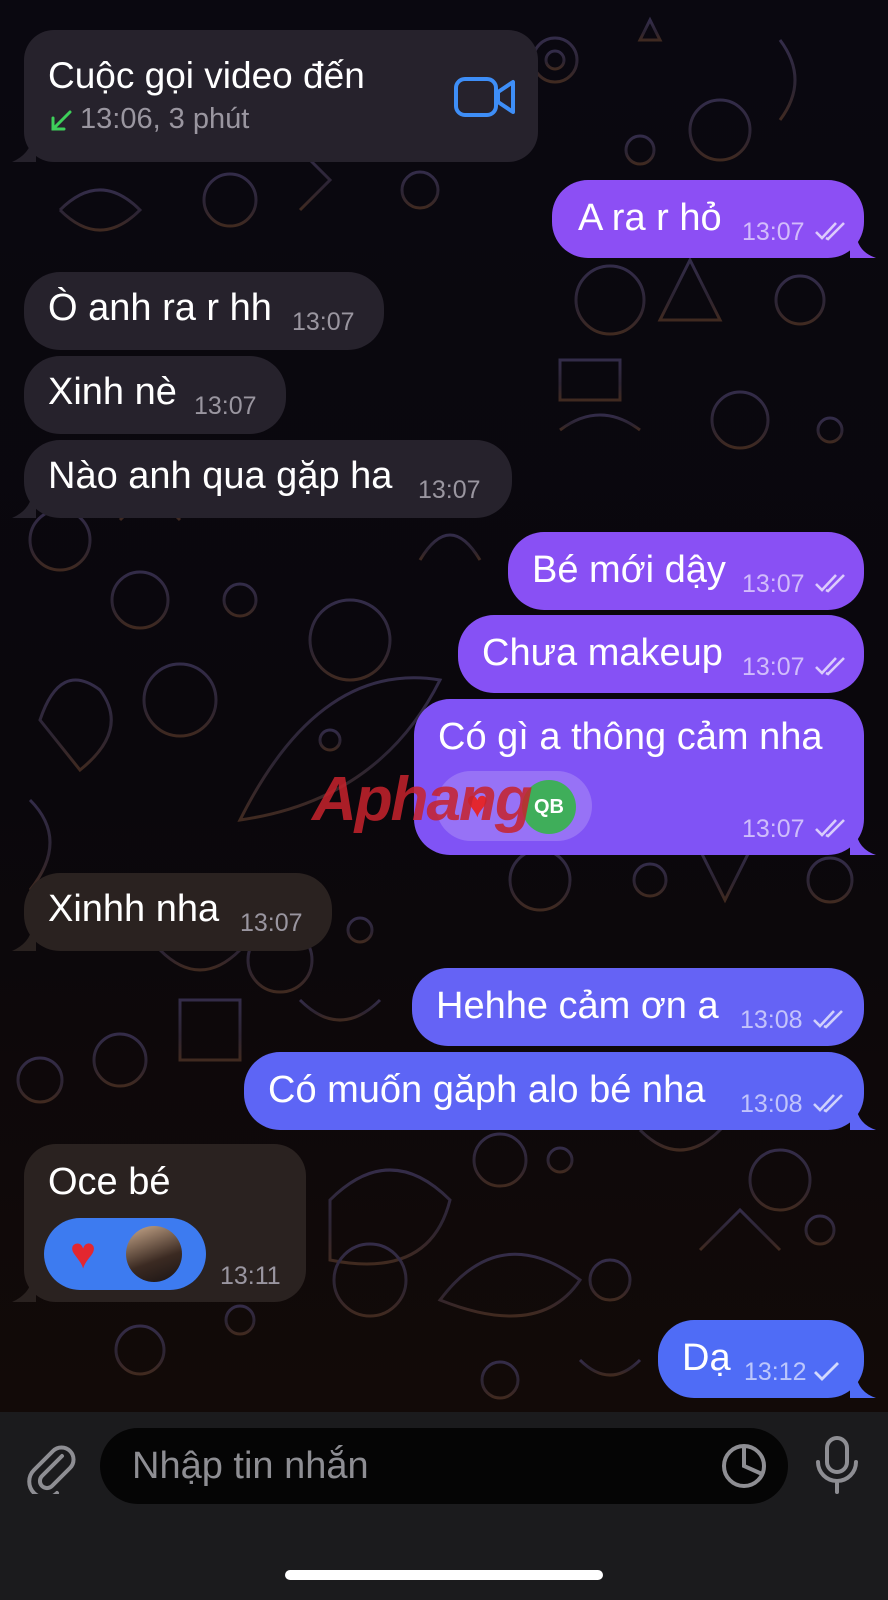 Image resolution: width=888 pixels, height=1600 pixels. I want to click on message-text: Xinhh nha, so click(134, 909).